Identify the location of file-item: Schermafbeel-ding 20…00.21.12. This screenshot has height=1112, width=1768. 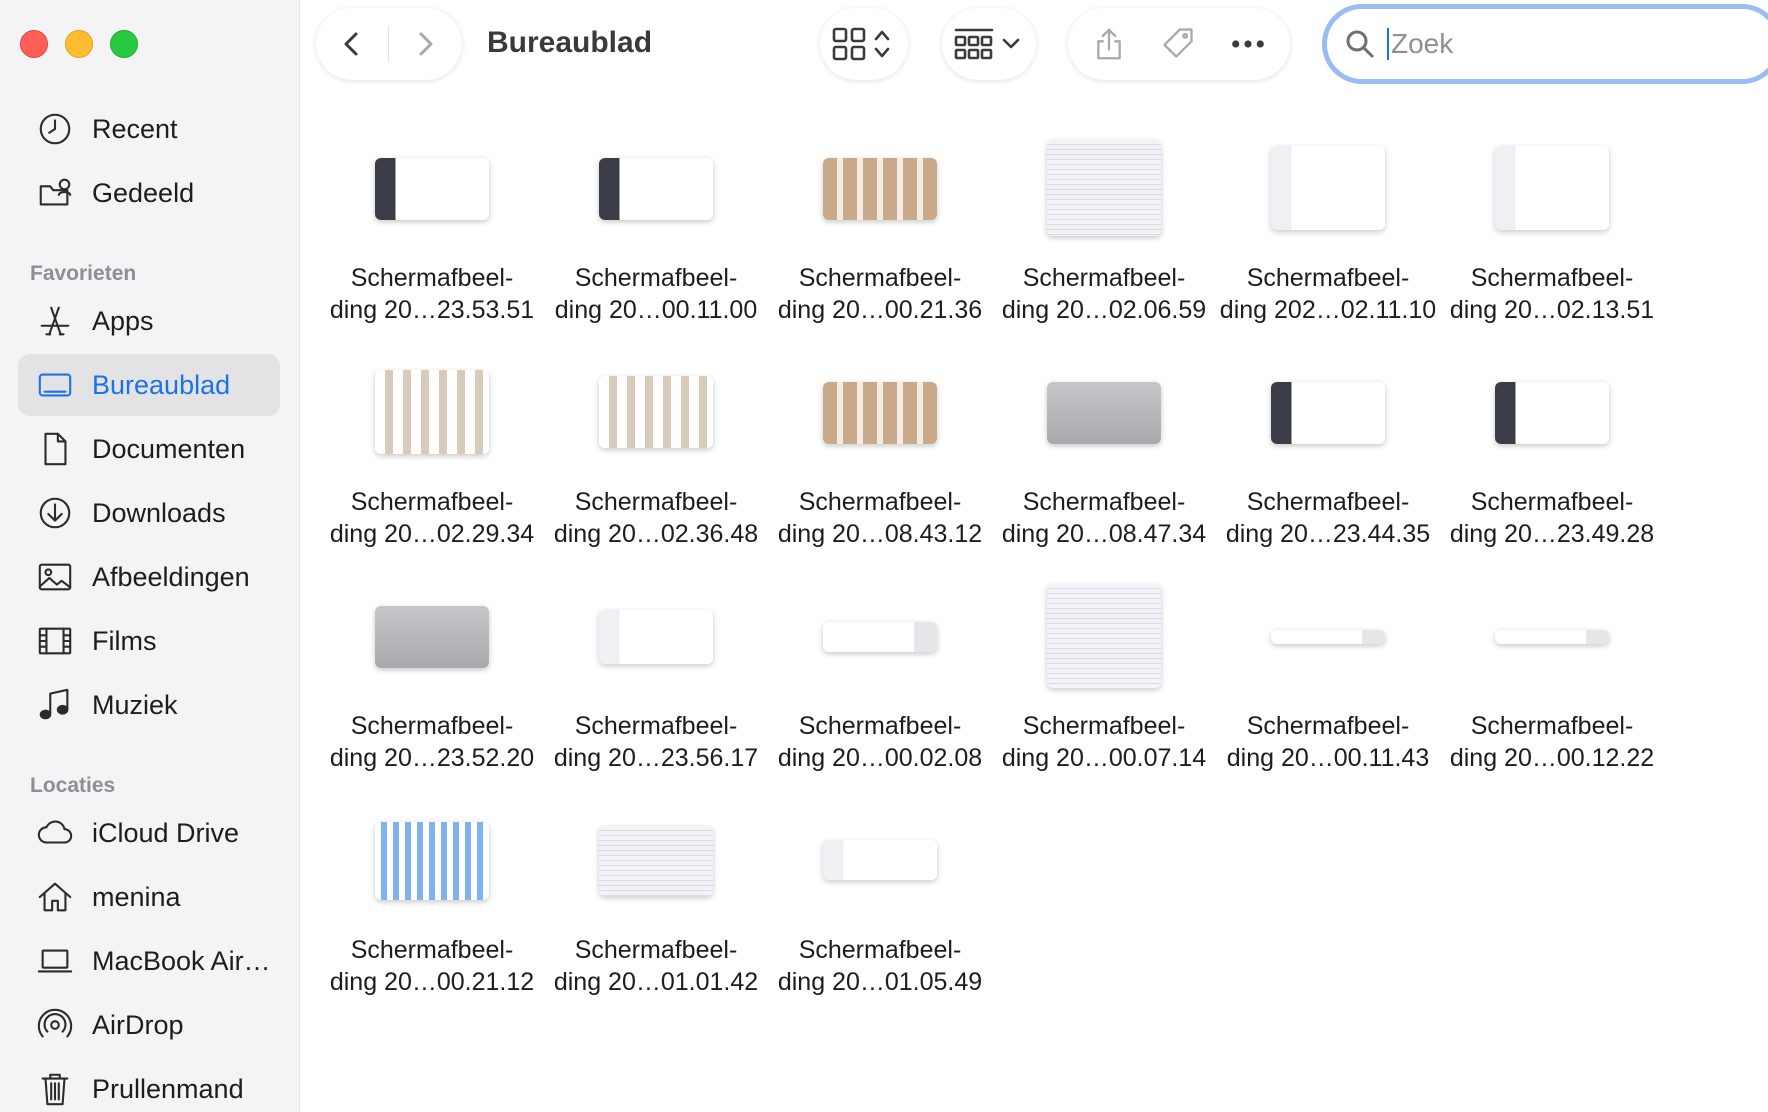
(432, 910).